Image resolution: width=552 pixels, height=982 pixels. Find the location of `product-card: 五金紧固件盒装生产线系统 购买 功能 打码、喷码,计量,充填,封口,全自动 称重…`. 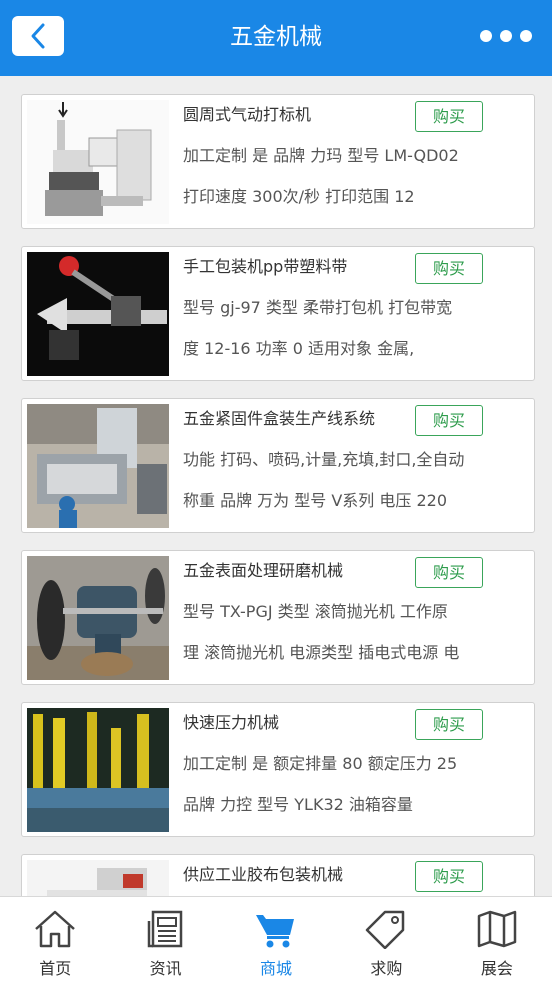

product-card: 五金紧固件盒装生产线系统 购买 功能 打码、喷码,计量,充填,封口,全自动 称重… is located at coordinates (278, 465).